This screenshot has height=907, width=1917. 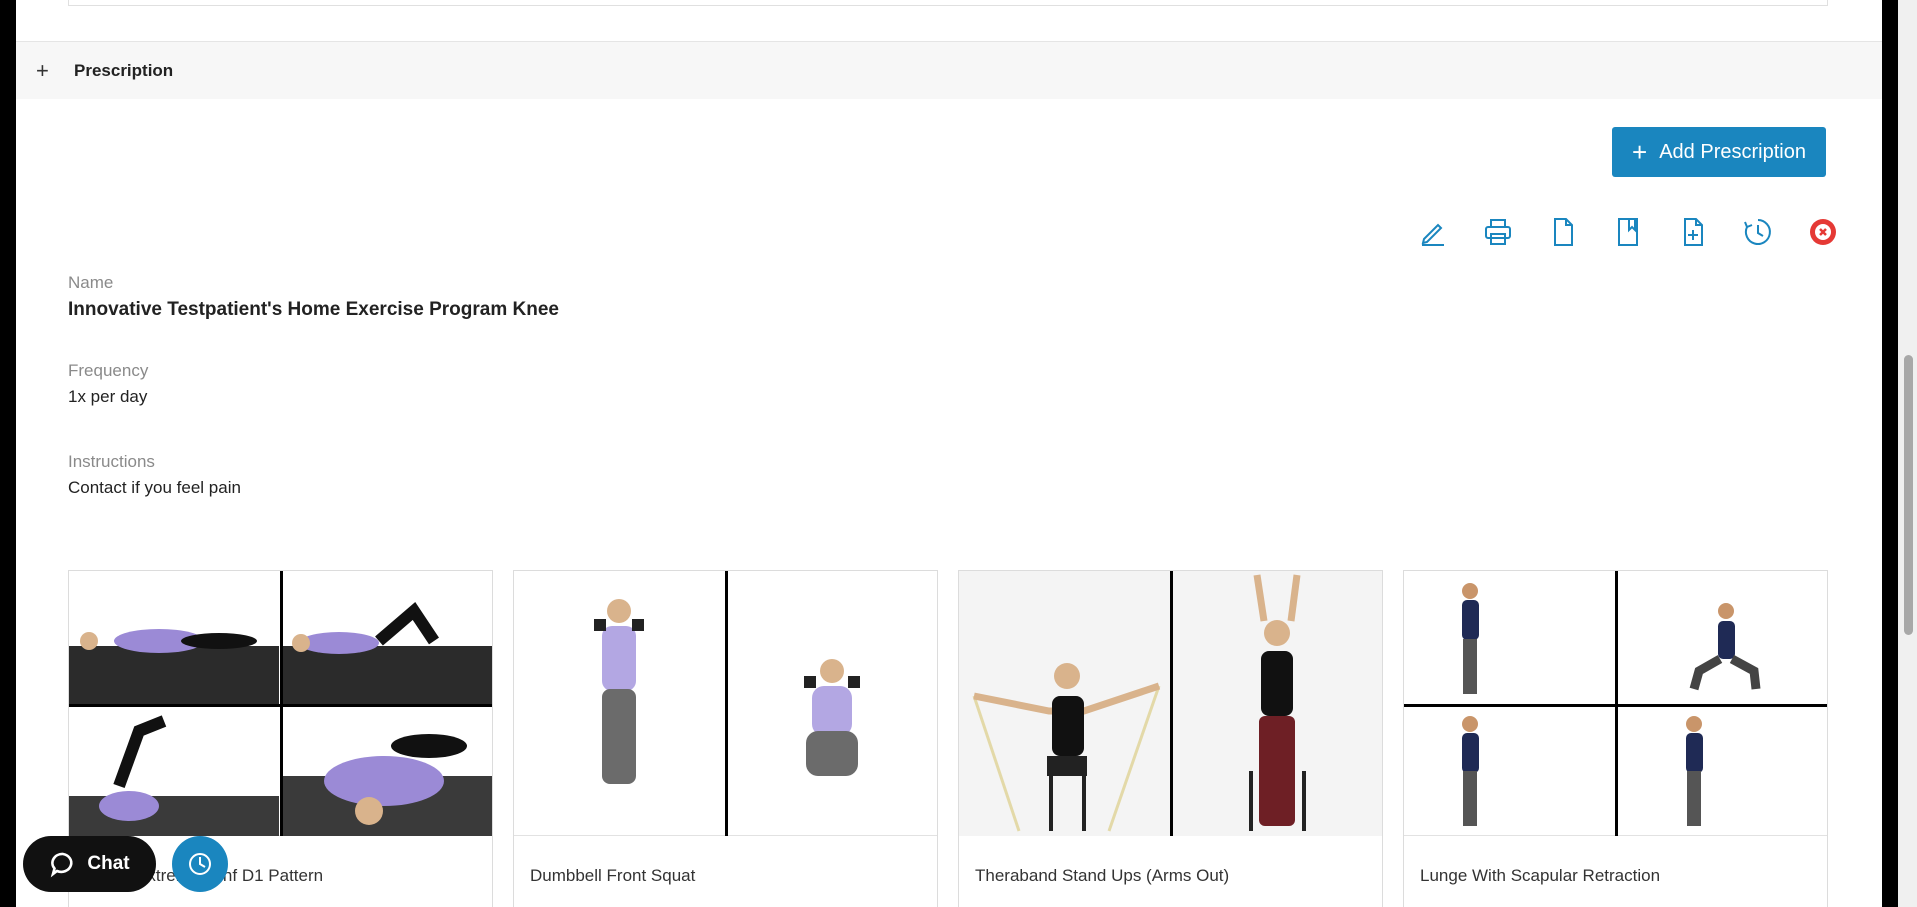 I want to click on history-icon, so click(x=1757, y=232).